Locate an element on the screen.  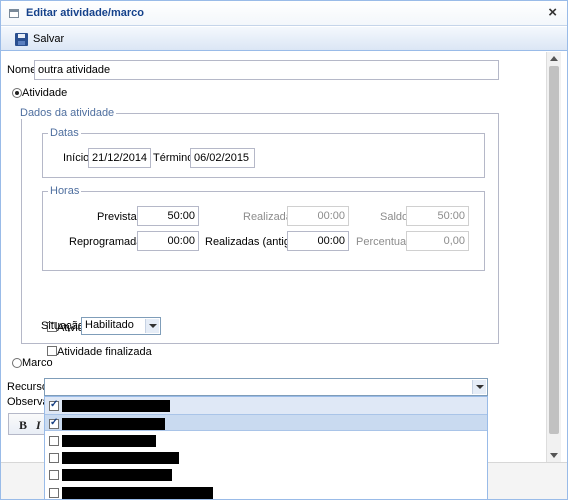
situacao-label: Situação is located at coordinates (62, 326).